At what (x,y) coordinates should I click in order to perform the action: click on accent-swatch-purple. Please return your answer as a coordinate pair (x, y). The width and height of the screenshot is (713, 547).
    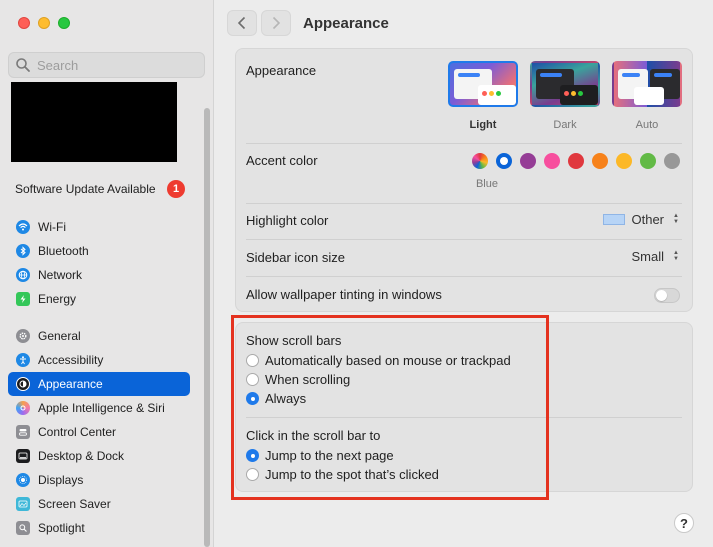
    Looking at the image, I should click on (528, 161).